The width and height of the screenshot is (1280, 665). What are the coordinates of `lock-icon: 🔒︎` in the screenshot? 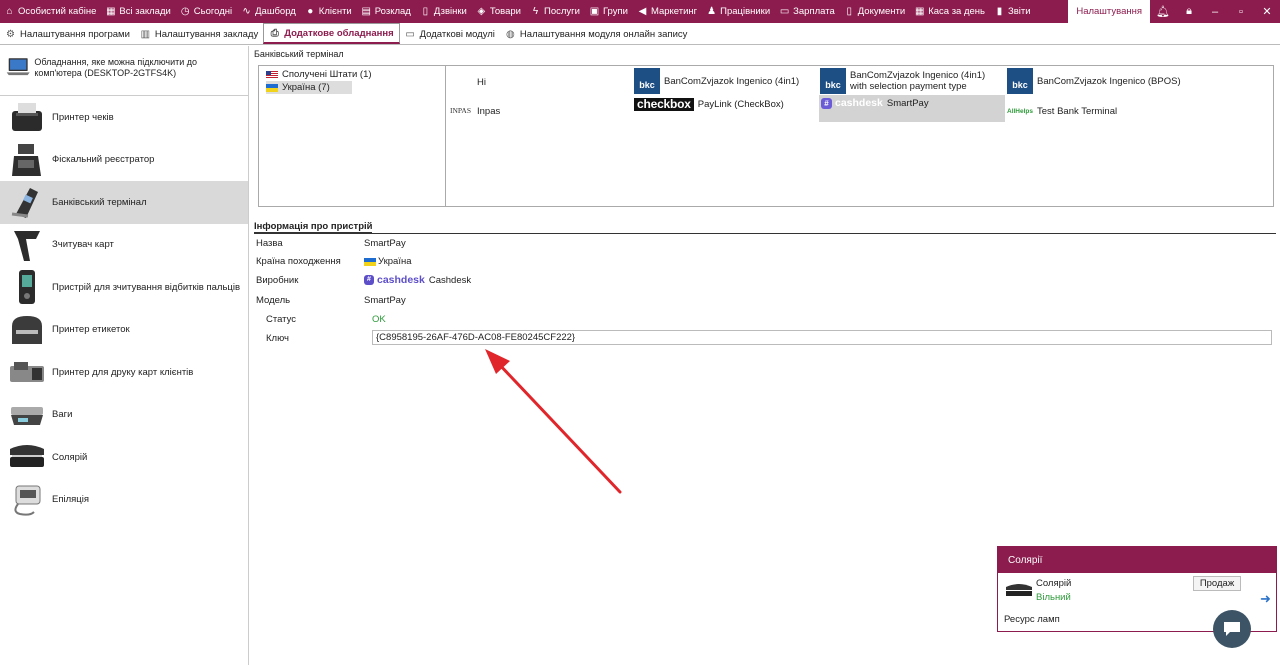 It's located at (1189, 11).